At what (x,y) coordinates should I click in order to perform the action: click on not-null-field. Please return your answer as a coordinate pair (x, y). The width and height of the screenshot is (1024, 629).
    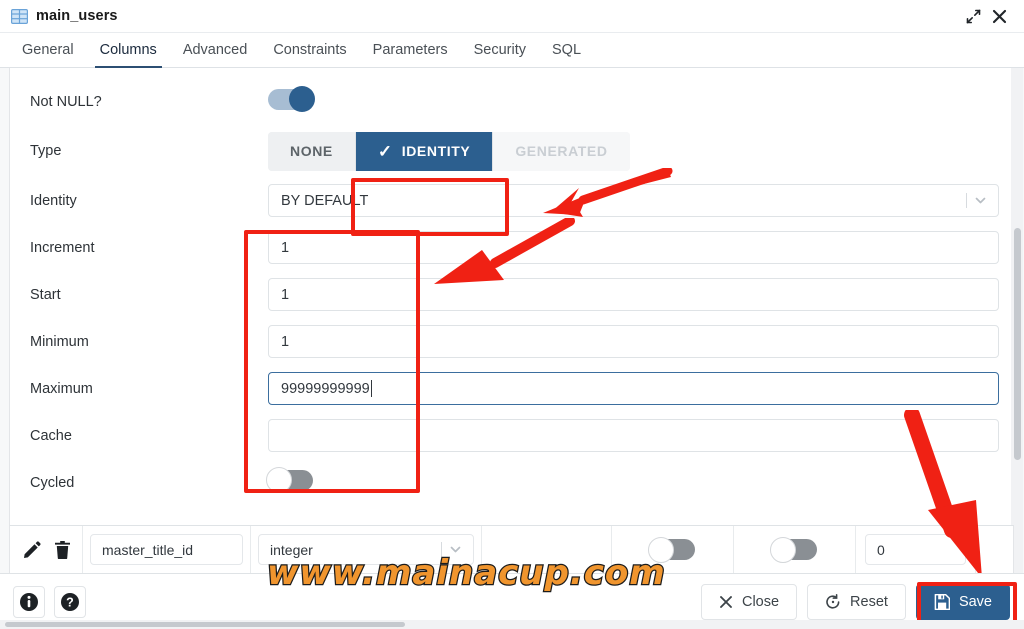
    Looking at the image, I should click on (640, 100).